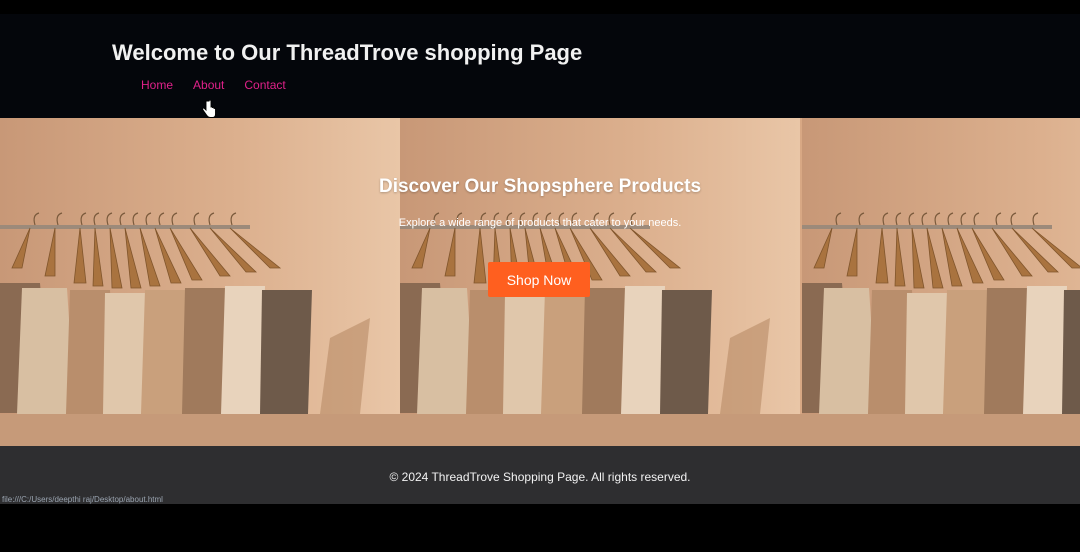 This screenshot has height=552, width=1080. I want to click on main-nav: Home About Contact, so click(223, 85).